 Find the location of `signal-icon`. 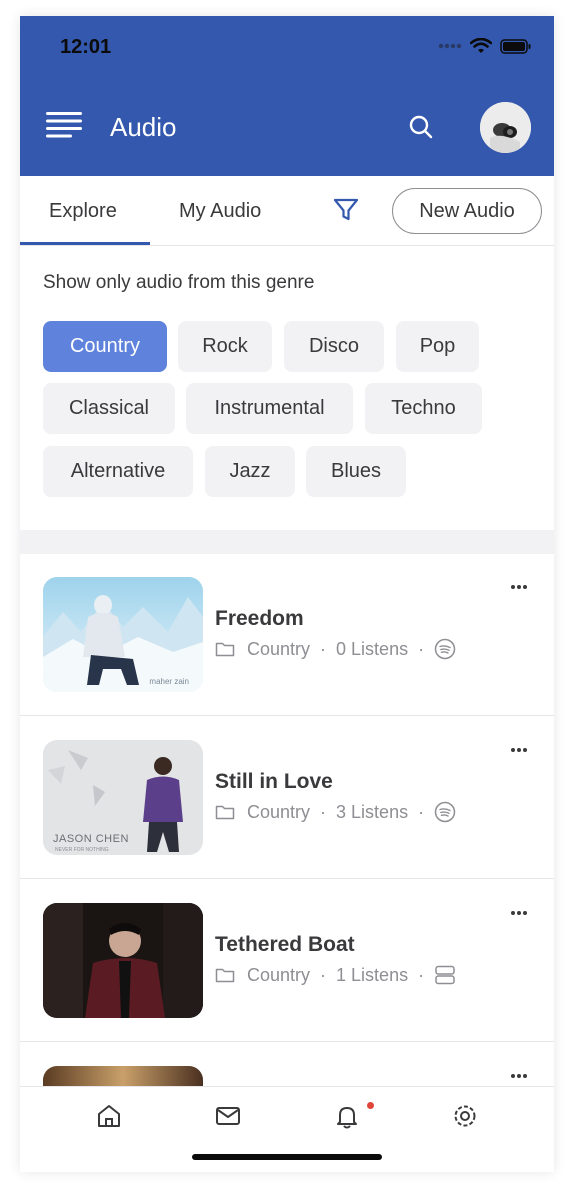

signal-icon is located at coordinates (450, 46).